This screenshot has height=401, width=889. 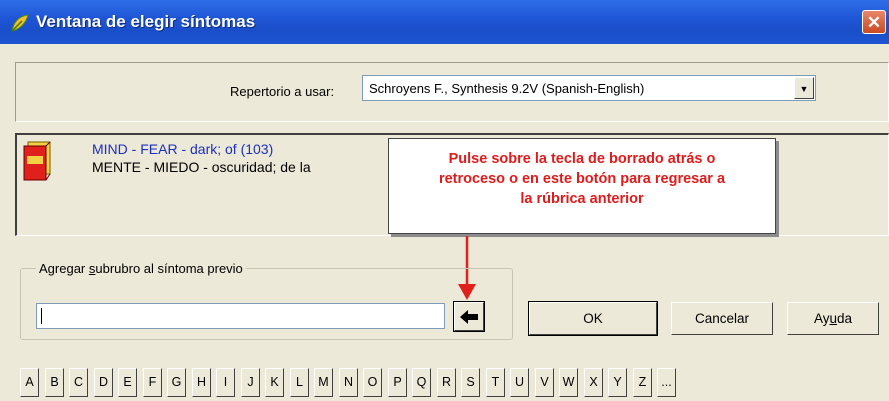 What do you see at coordinates (146, 21) in the screenshot?
I see `window-title: Ventana de elegir síntomas` at bounding box center [146, 21].